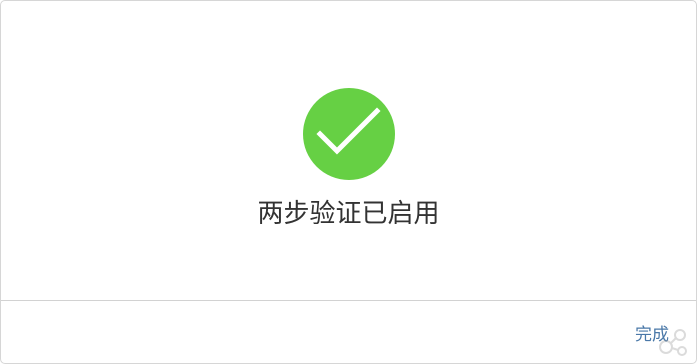  What do you see at coordinates (348, 214) in the screenshot?
I see `status-message: 两步验证已启用` at bounding box center [348, 214].